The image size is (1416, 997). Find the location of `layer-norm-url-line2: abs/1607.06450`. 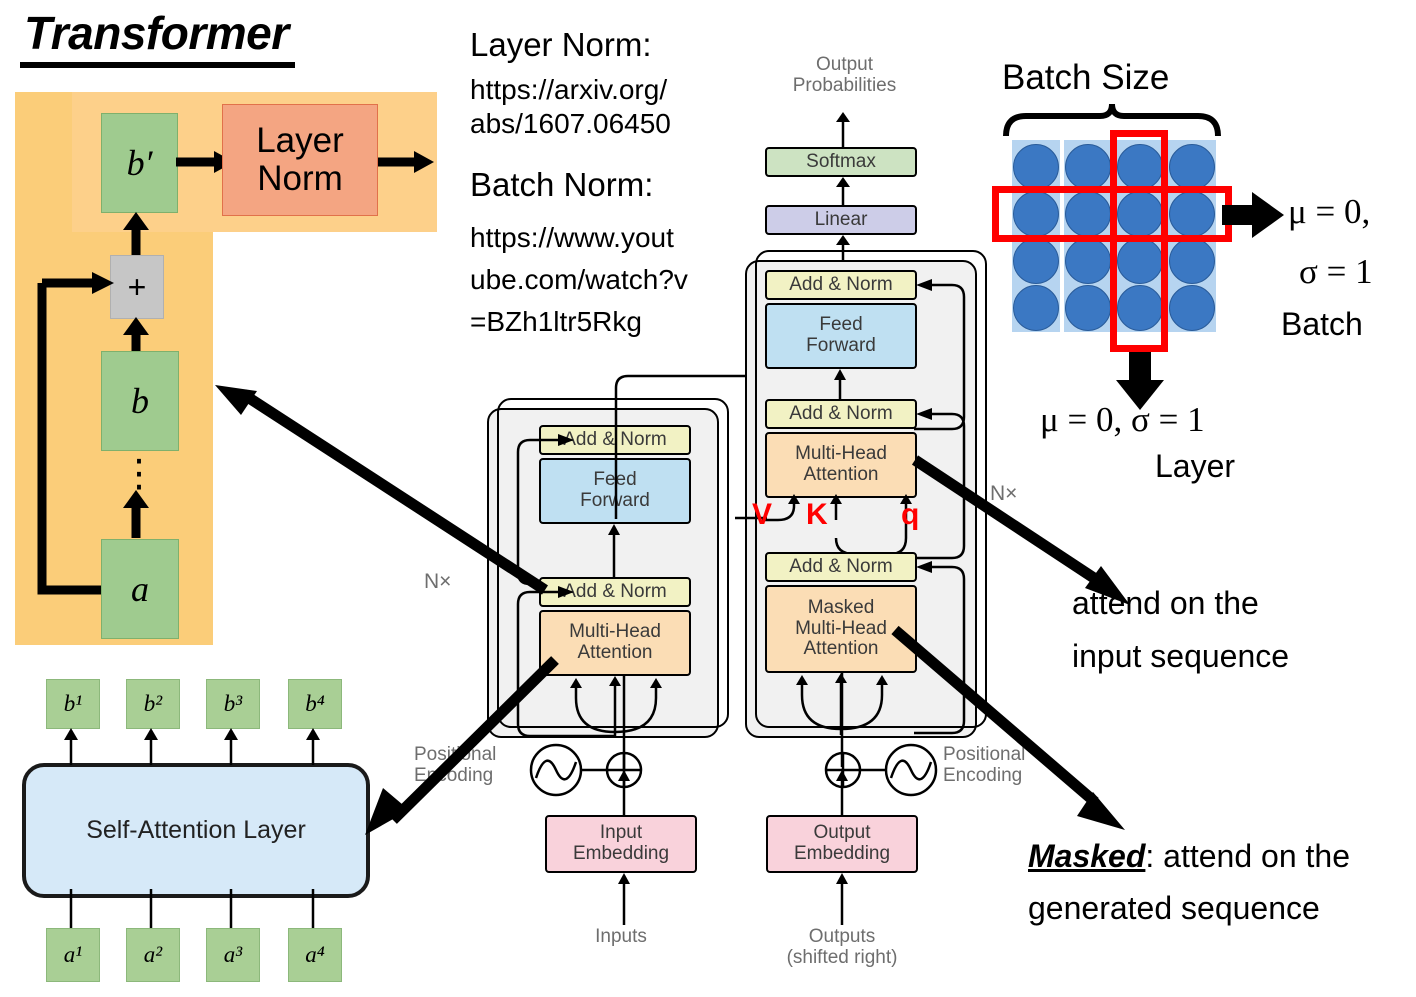

layer-norm-url-line2: abs/1607.06450 is located at coordinates (570, 123).